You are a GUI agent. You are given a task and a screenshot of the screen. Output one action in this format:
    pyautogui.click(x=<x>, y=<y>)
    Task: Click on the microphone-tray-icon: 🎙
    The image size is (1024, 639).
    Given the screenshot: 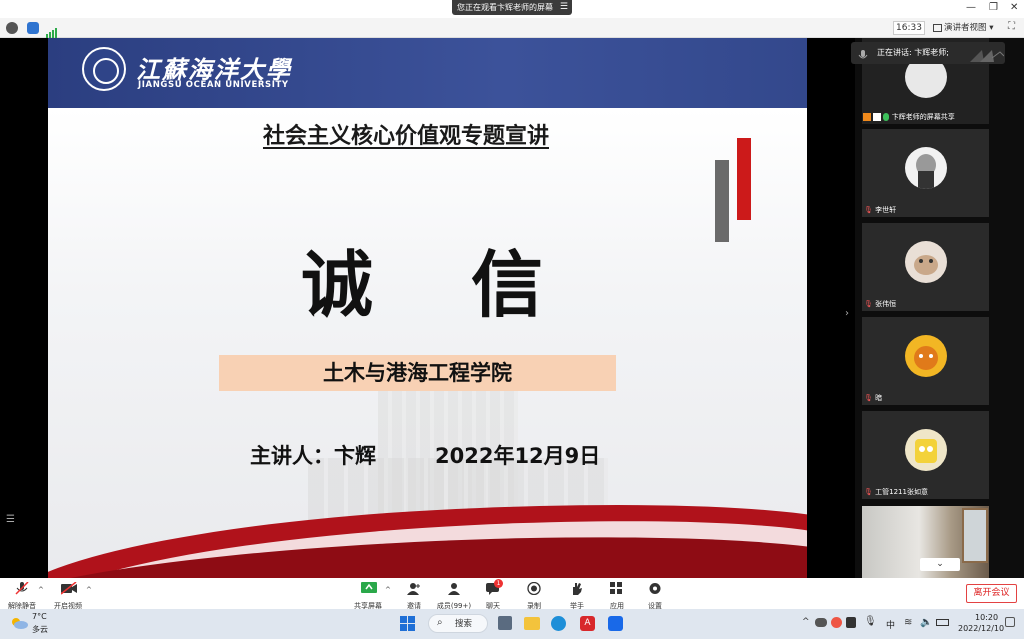 What is the action you would take?
    pyautogui.click(x=870, y=621)
    